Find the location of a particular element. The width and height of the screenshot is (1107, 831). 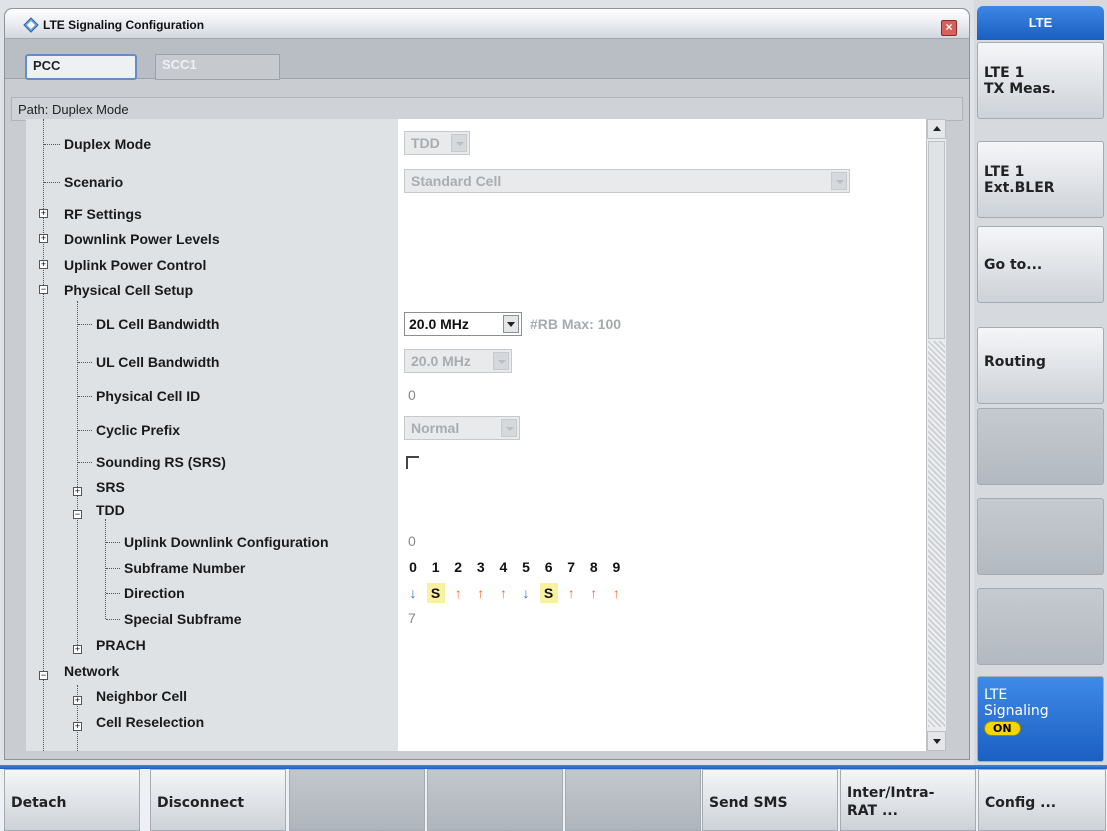

special-subframe-cell: S is located at coordinates (548, 593).